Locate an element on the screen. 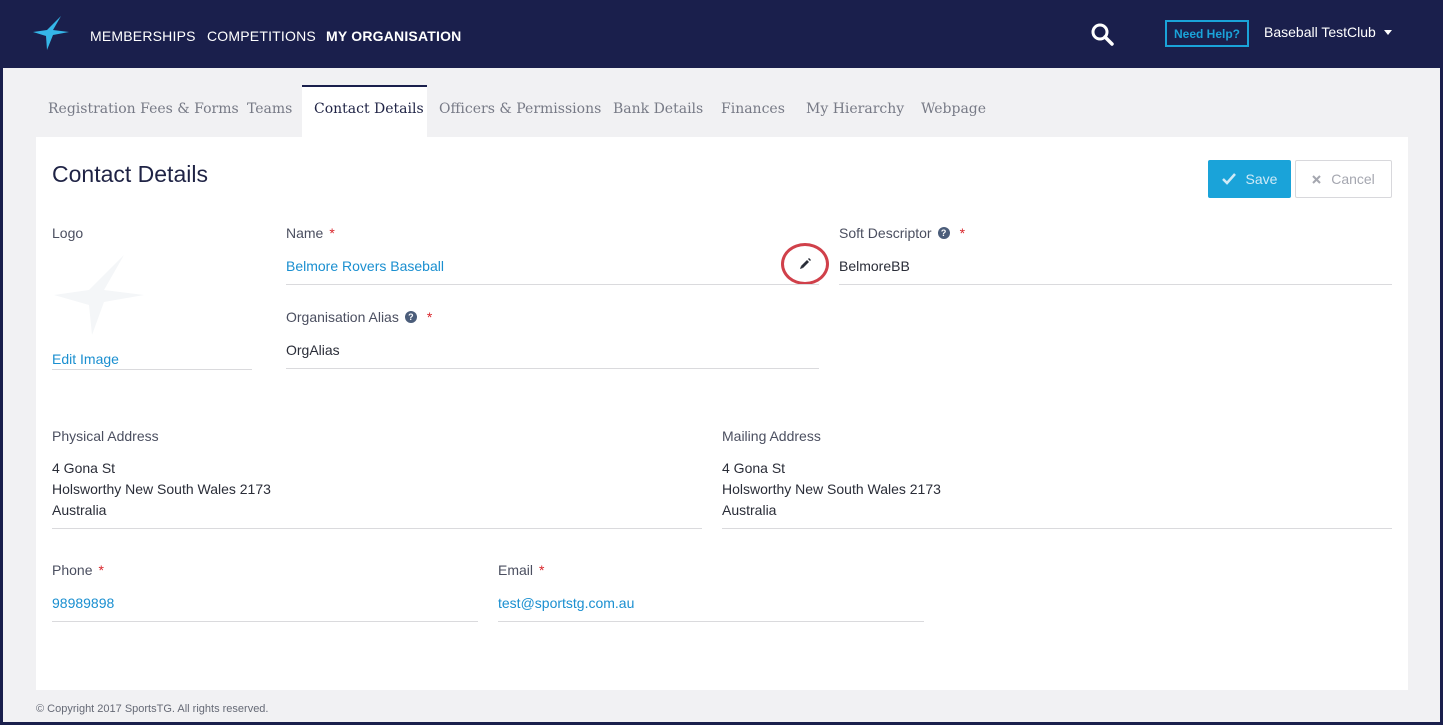  tab-registration-fees: Registration Fees & Forms is located at coordinates (143, 111).